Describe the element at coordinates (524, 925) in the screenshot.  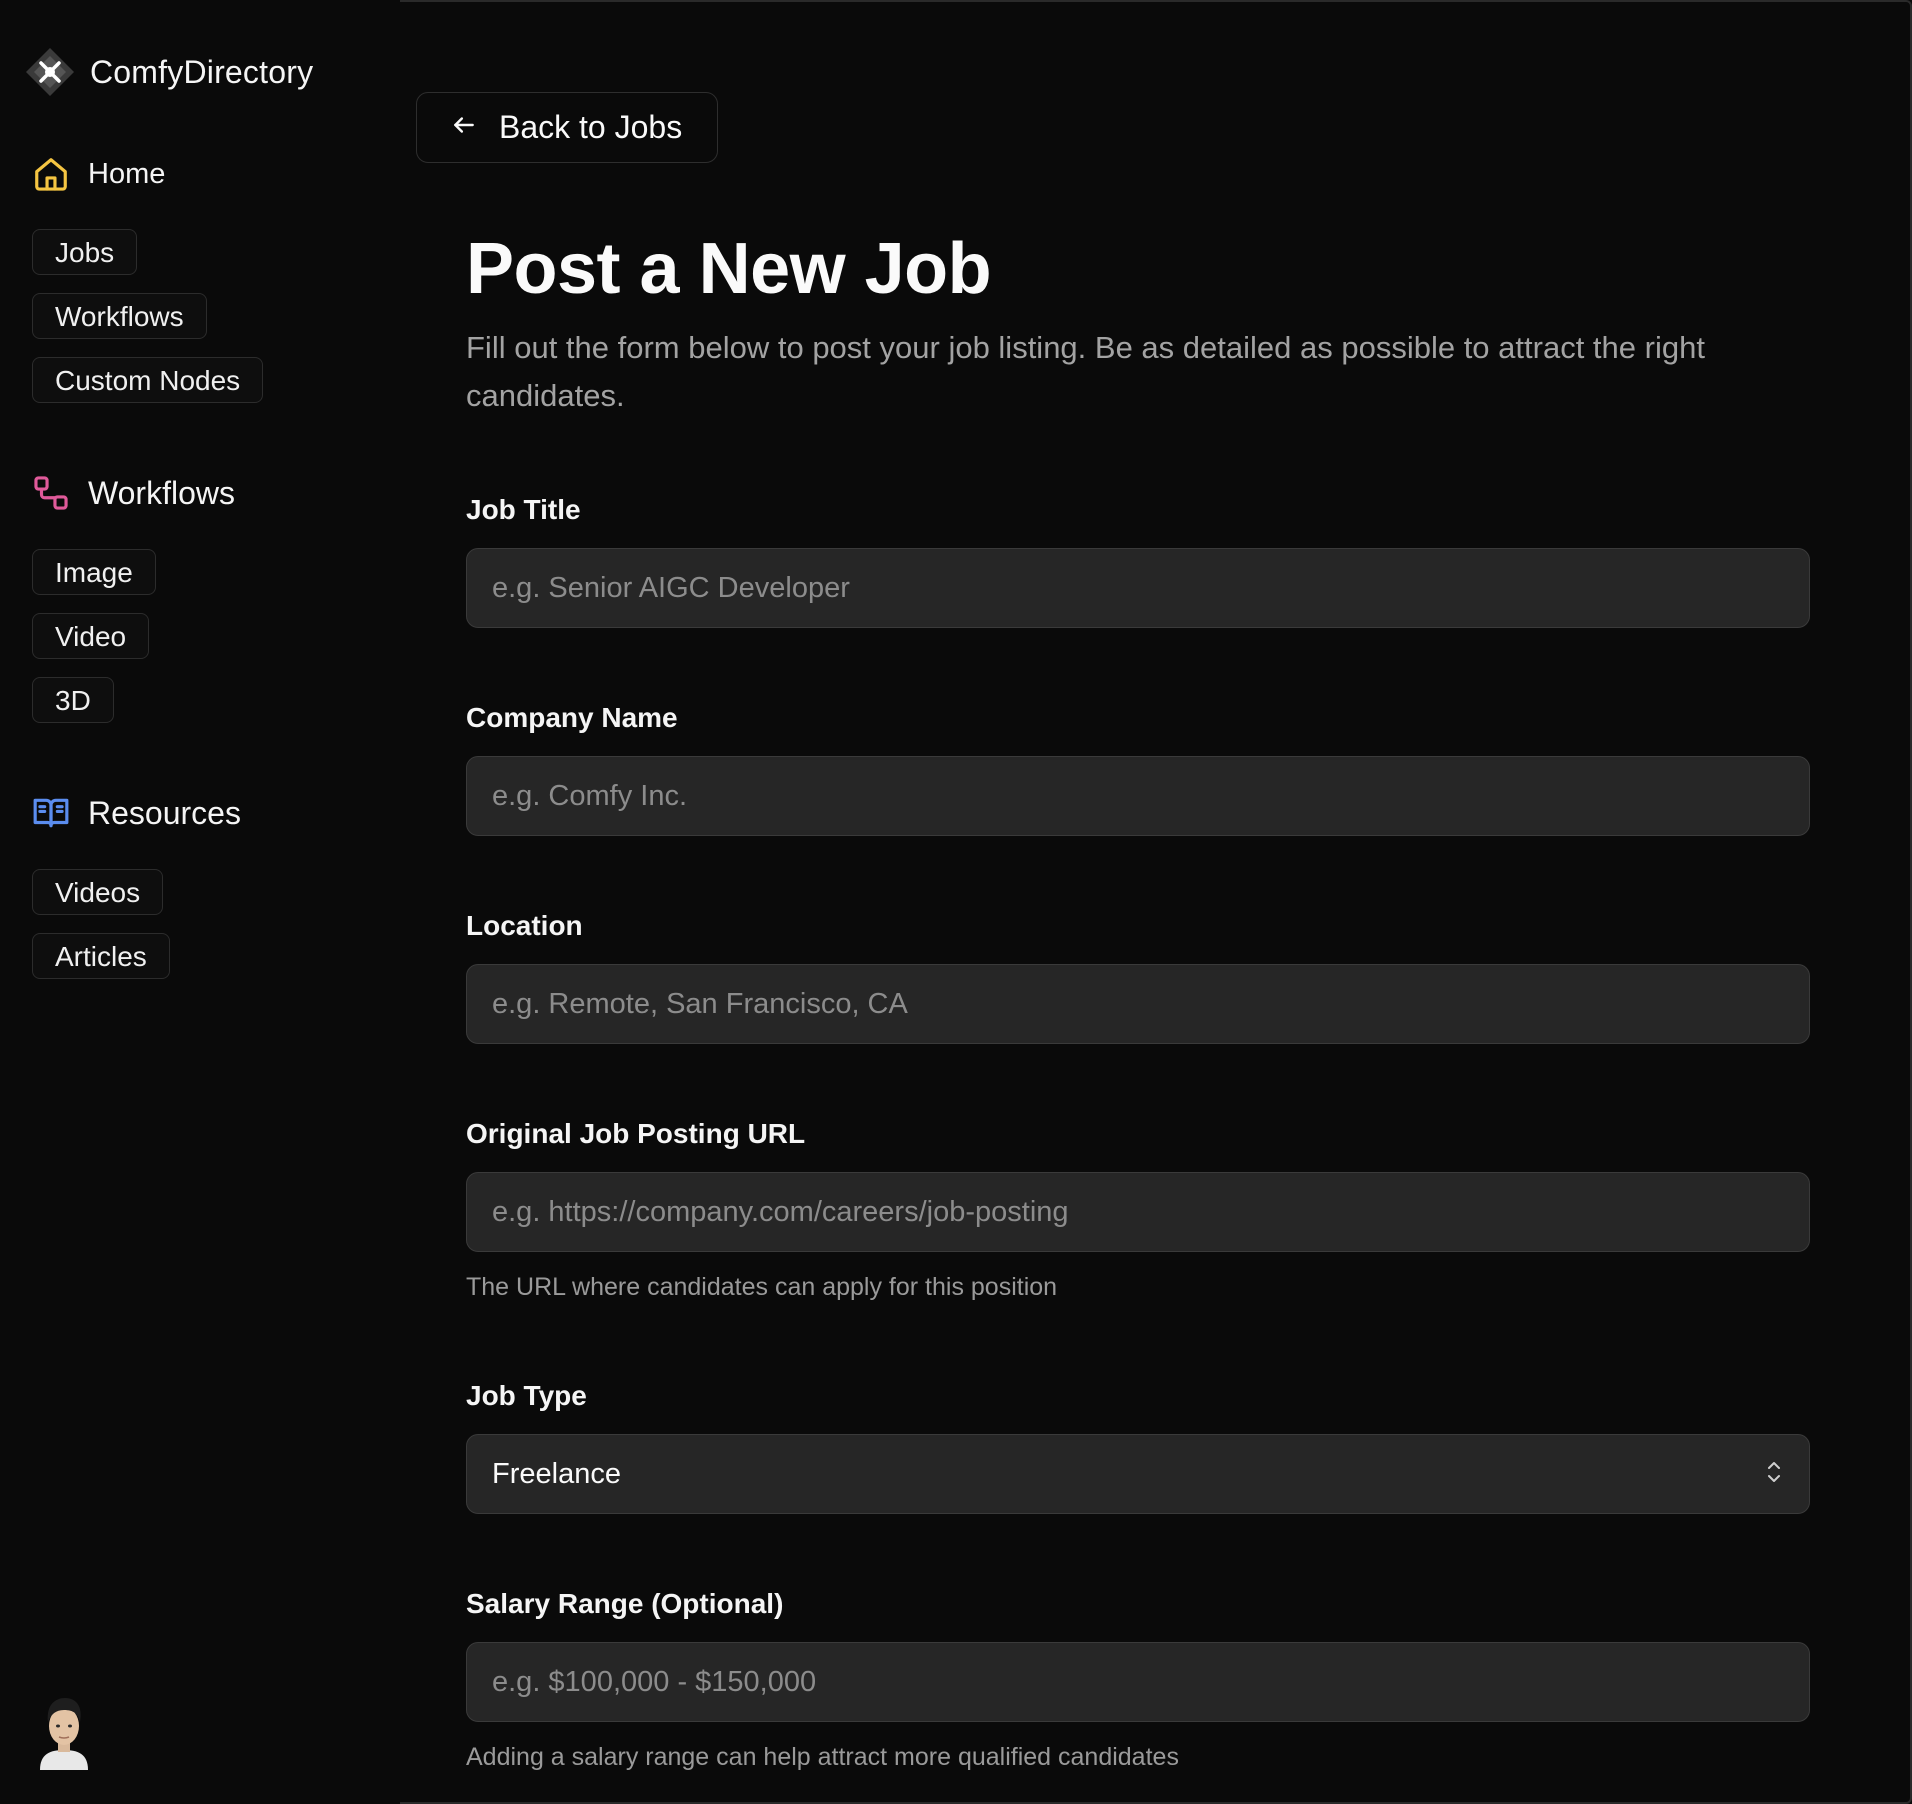
I see `location-label: Location` at that location.